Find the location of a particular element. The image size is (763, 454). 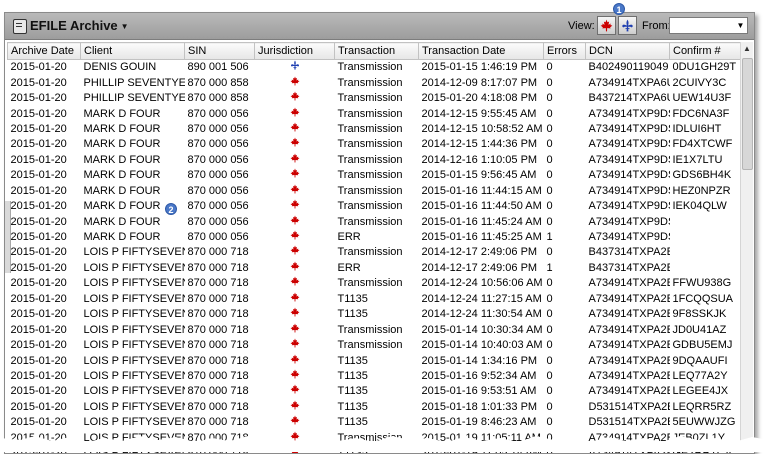

column-header-transaction: Transaction is located at coordinates (376, 51).